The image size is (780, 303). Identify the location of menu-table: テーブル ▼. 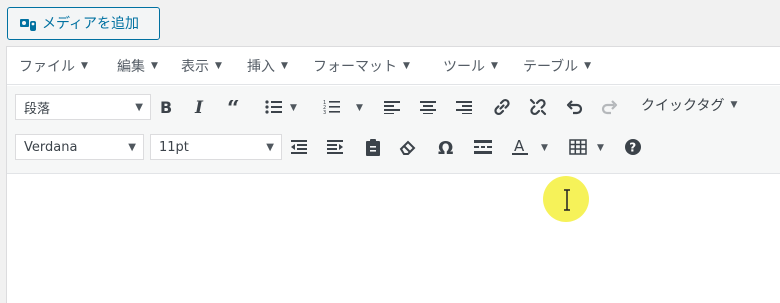
(557, 66).